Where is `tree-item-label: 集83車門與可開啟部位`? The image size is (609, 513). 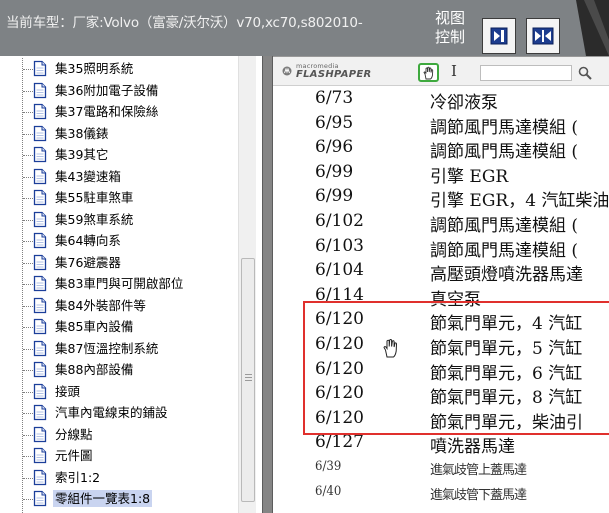
tree-item-label: 集83車門與可開啟部位 is located at coordinates (119, 283).